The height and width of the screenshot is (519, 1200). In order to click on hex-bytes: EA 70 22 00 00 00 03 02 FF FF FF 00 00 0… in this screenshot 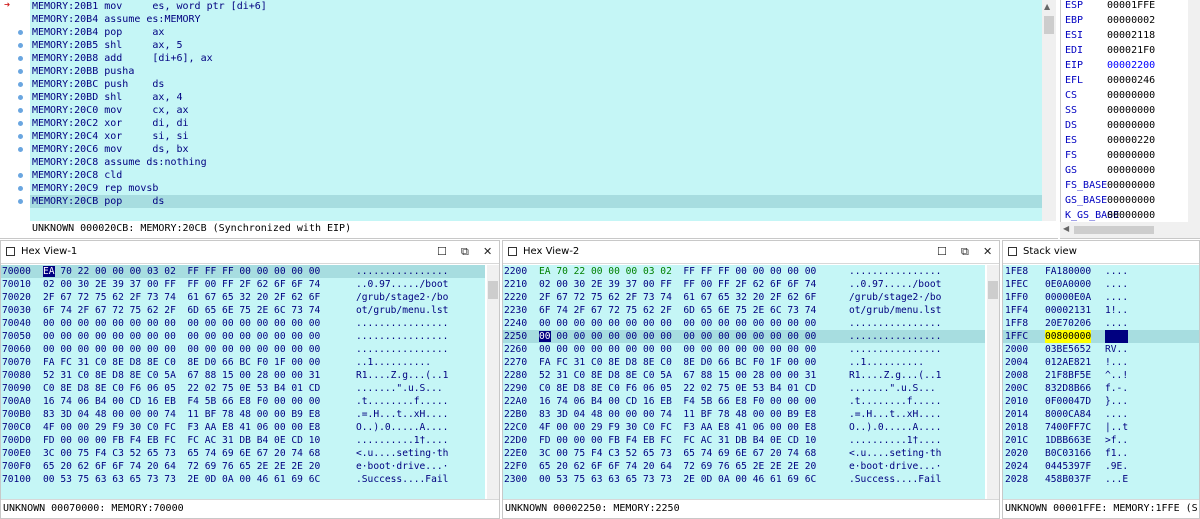, I will do `click(181, 271)`.